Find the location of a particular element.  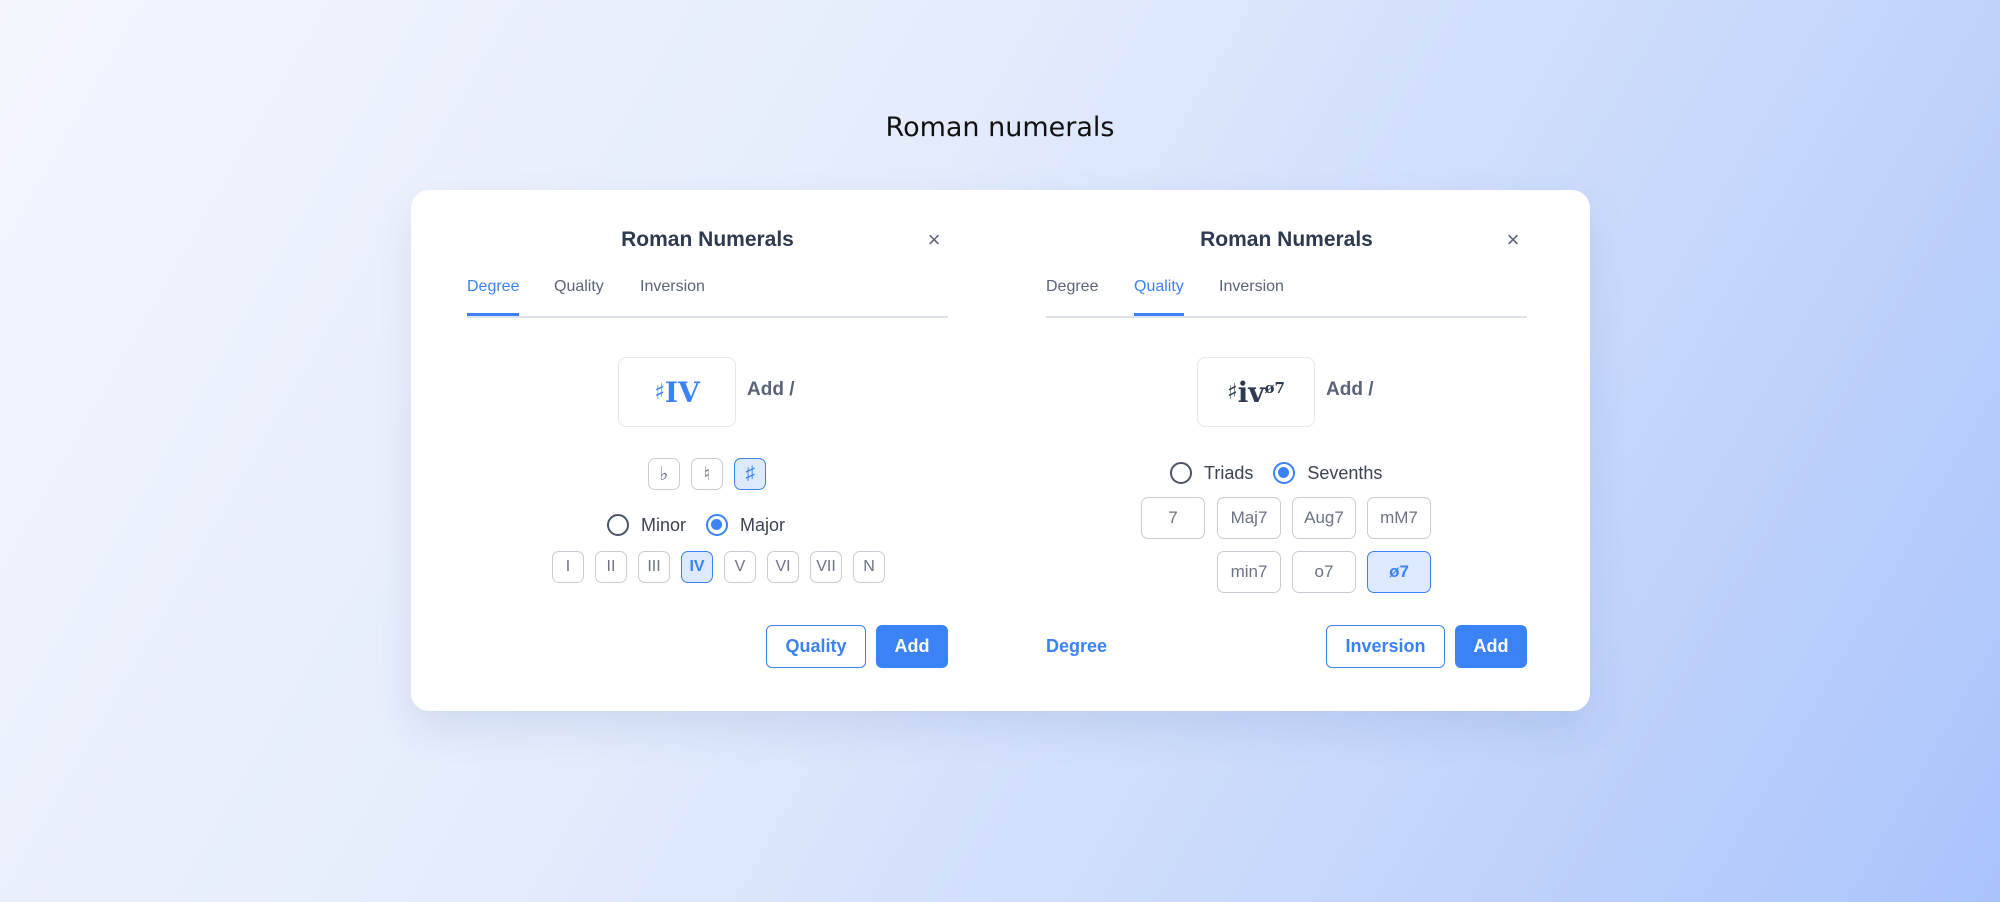

quality-half-diminished-button: ø7 is located at coordinates (1399, 572).